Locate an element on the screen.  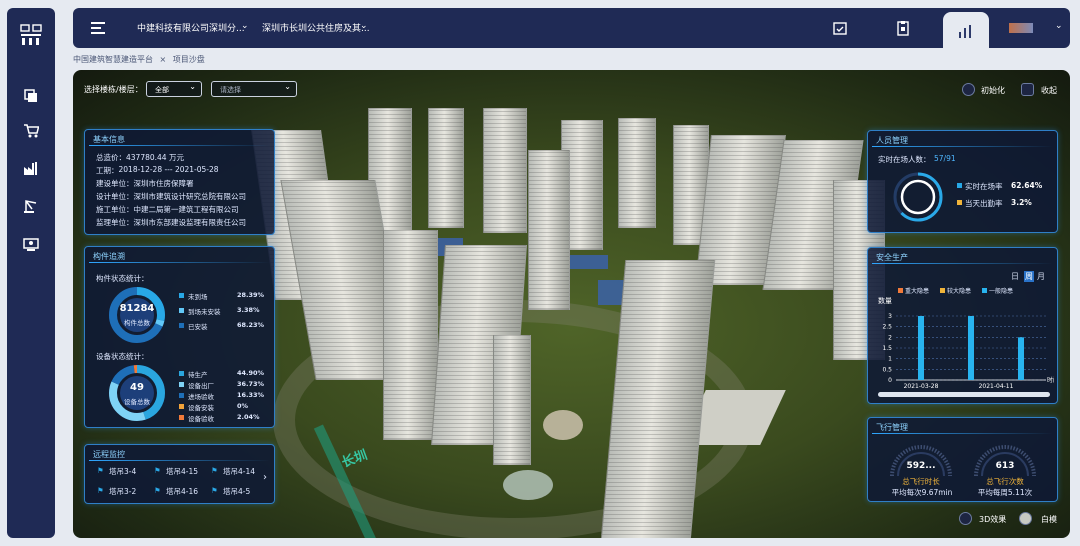
y-tick-label: 0 is located at coordinates (890, 380).